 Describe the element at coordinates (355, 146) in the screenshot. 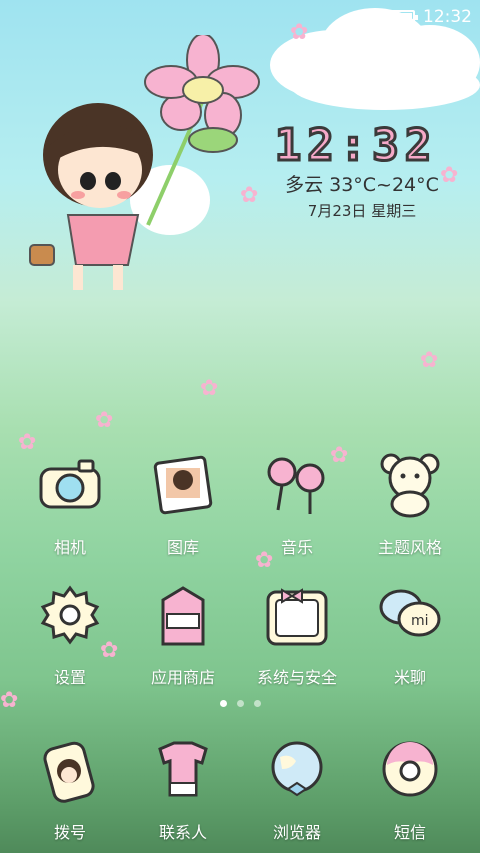

I see `widget-clock: 12:32` at that location.